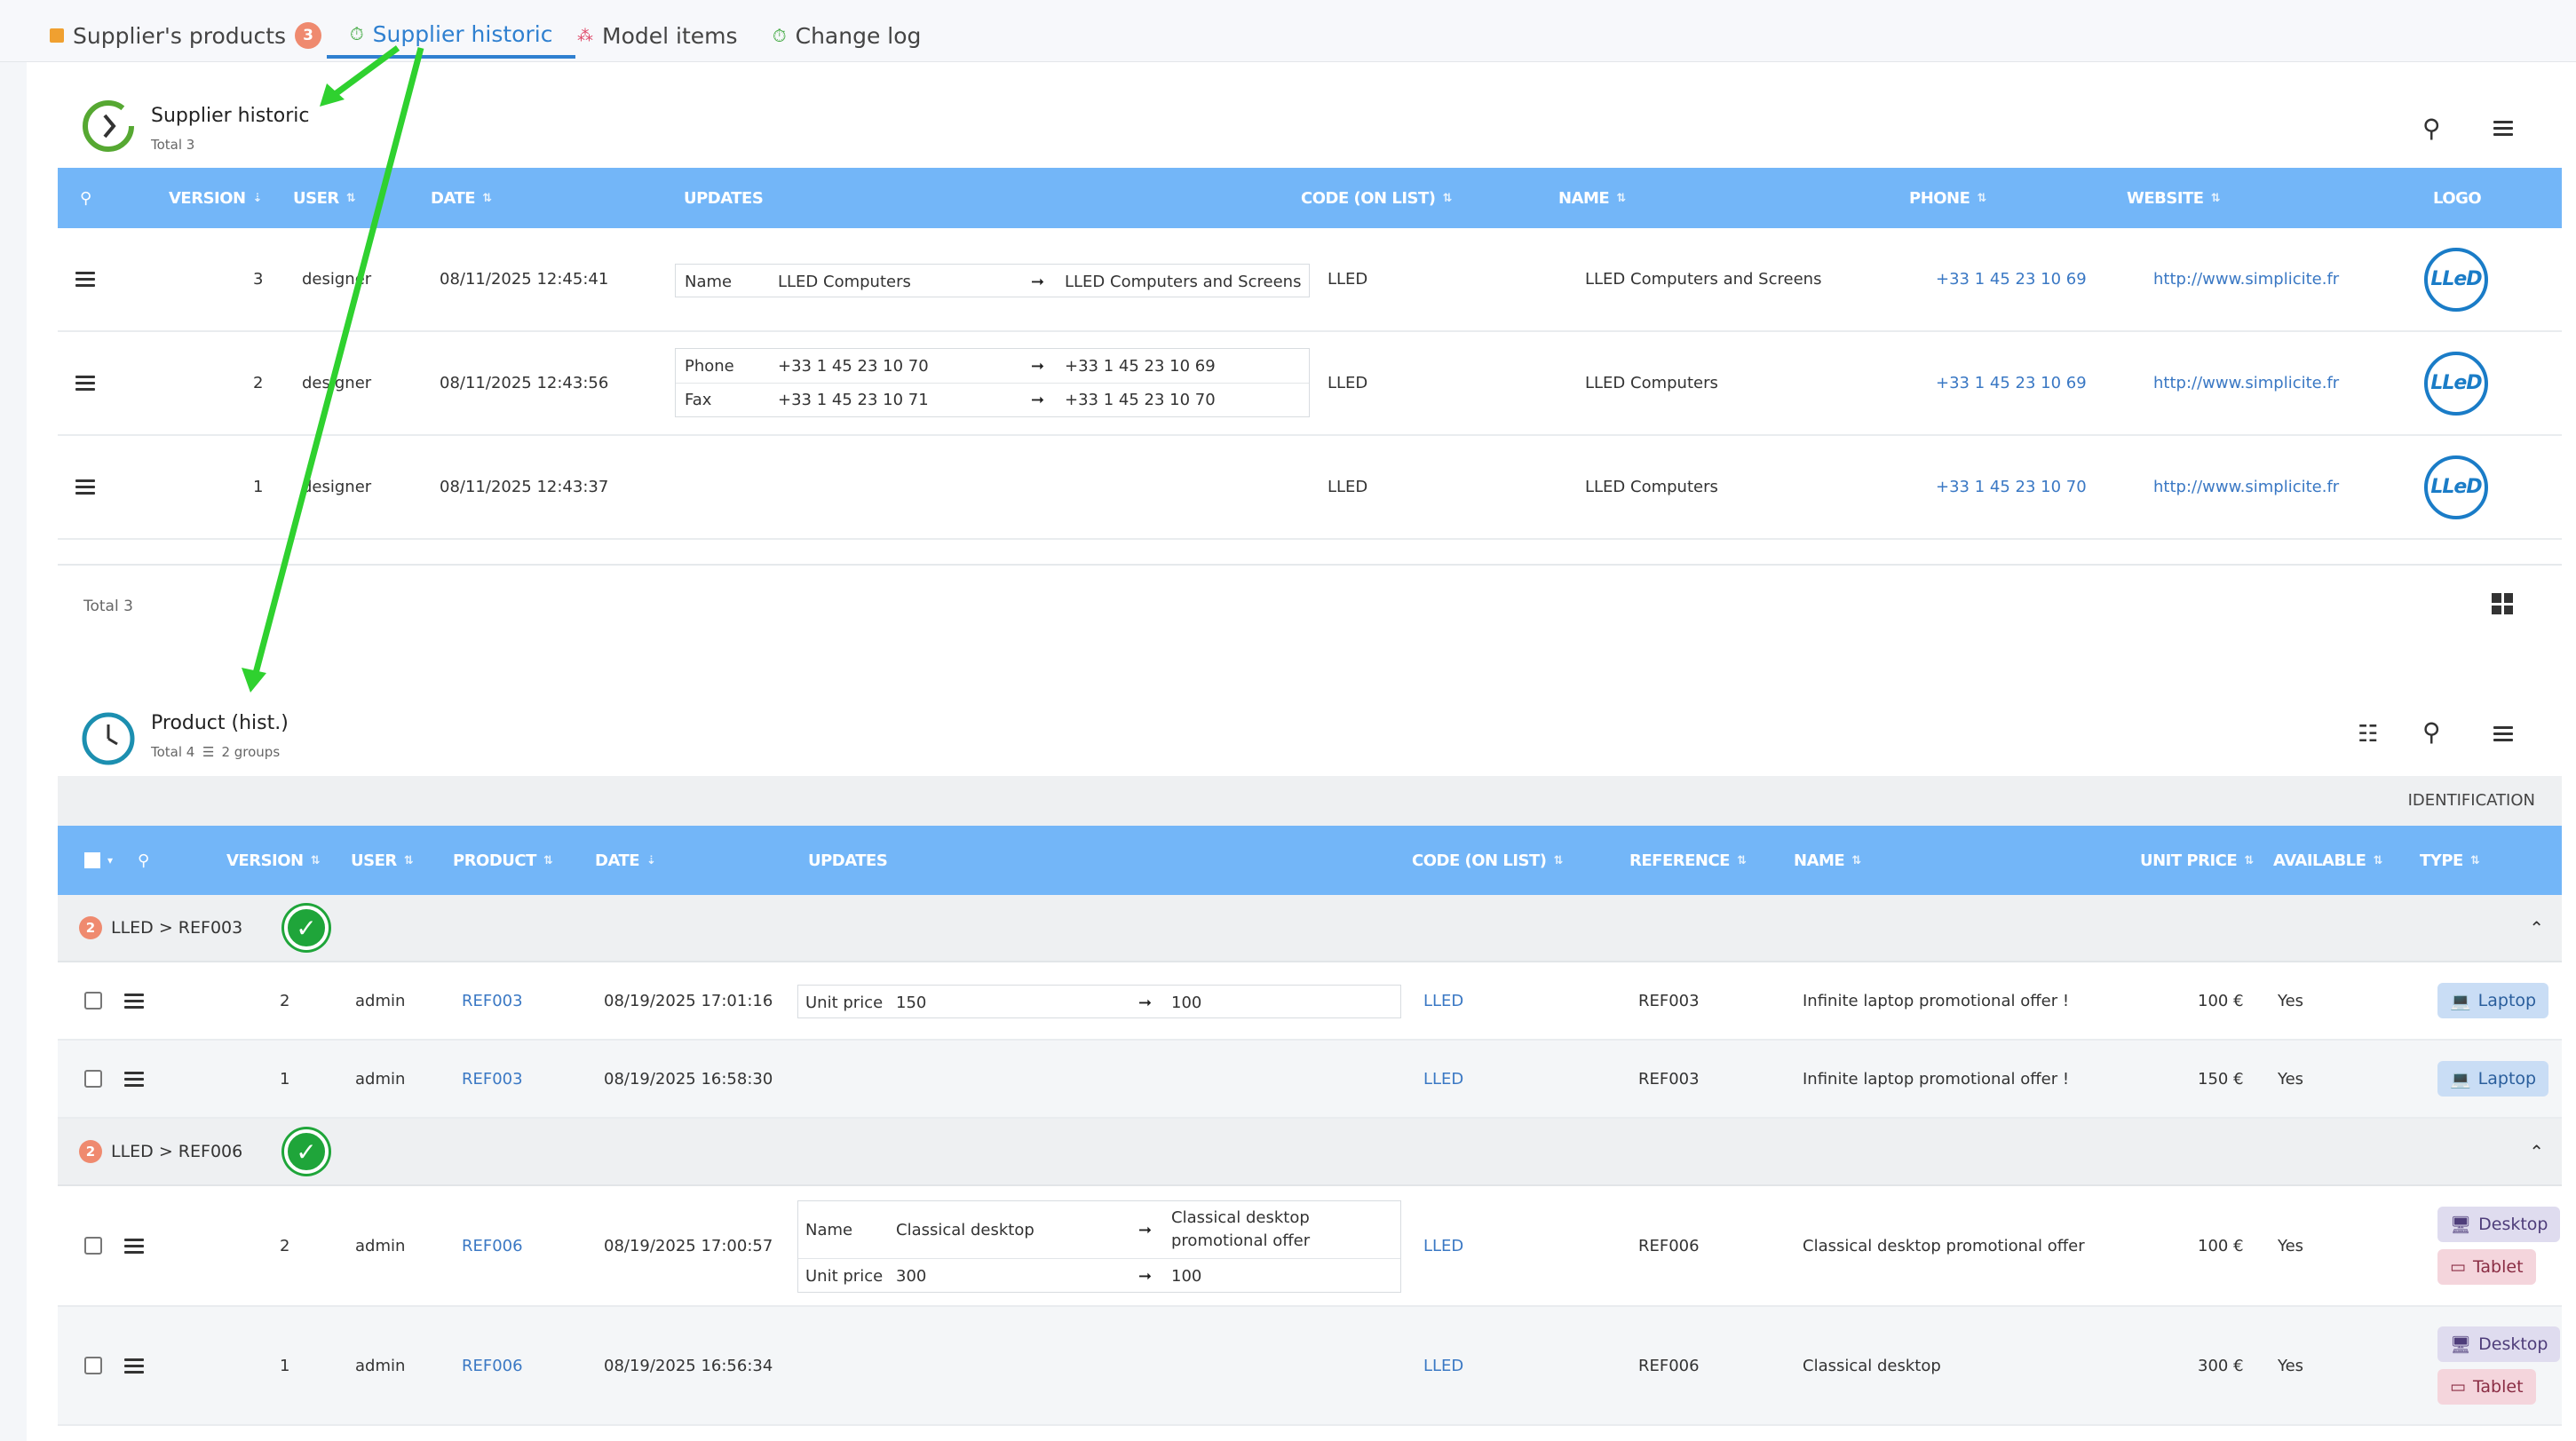  I want to click on user: designer, so click(337, 487).